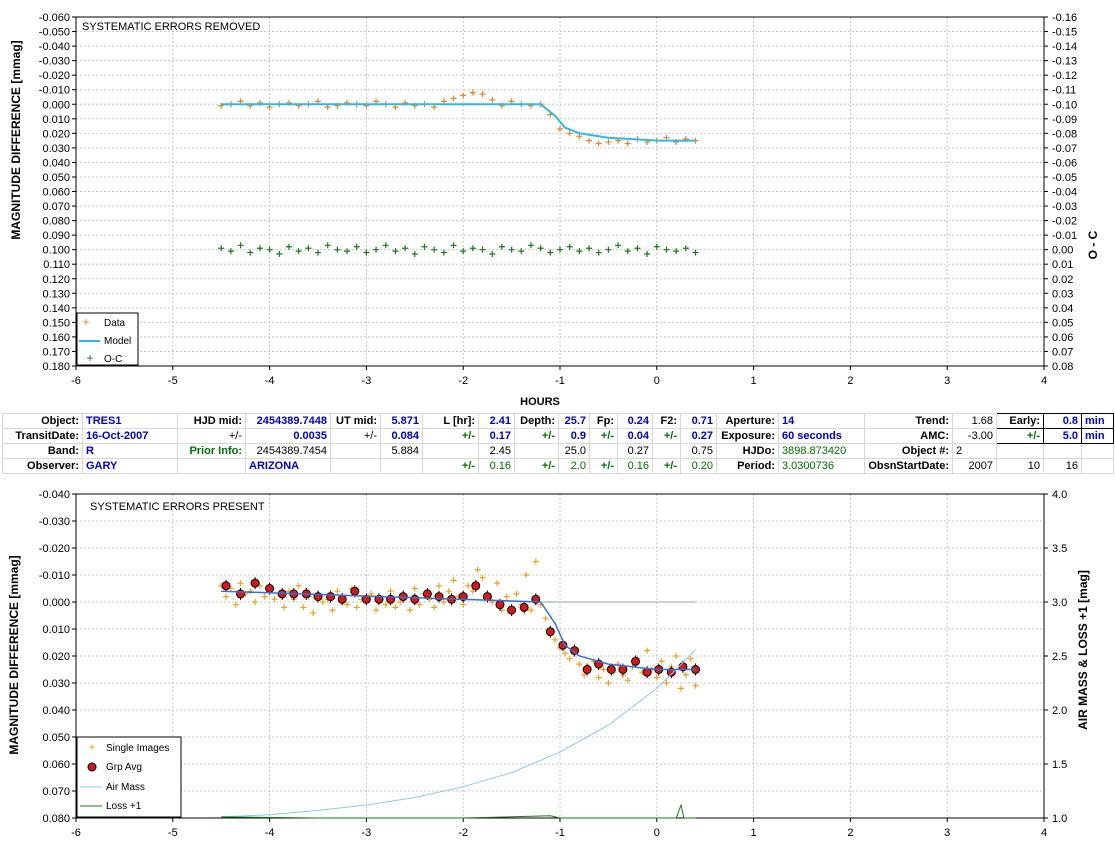 This screenshot has width=1115, height=848. Describe the element at coordinates (574, 466) in the screenshot. I see `param-cell: 2.0` at that location.